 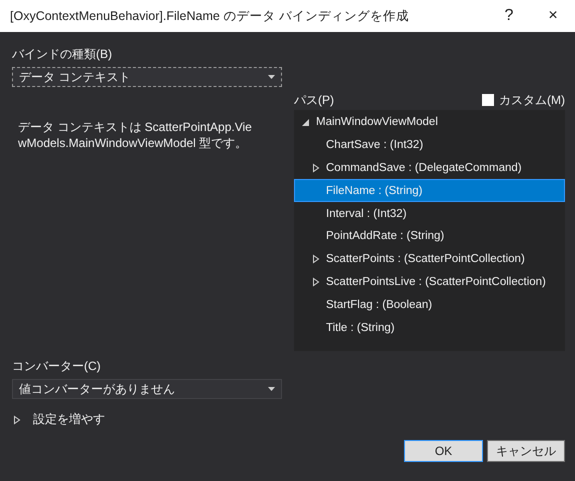 I want to click on tree-item-label: ChartSave : (Int32), so click(x=375, y=145).